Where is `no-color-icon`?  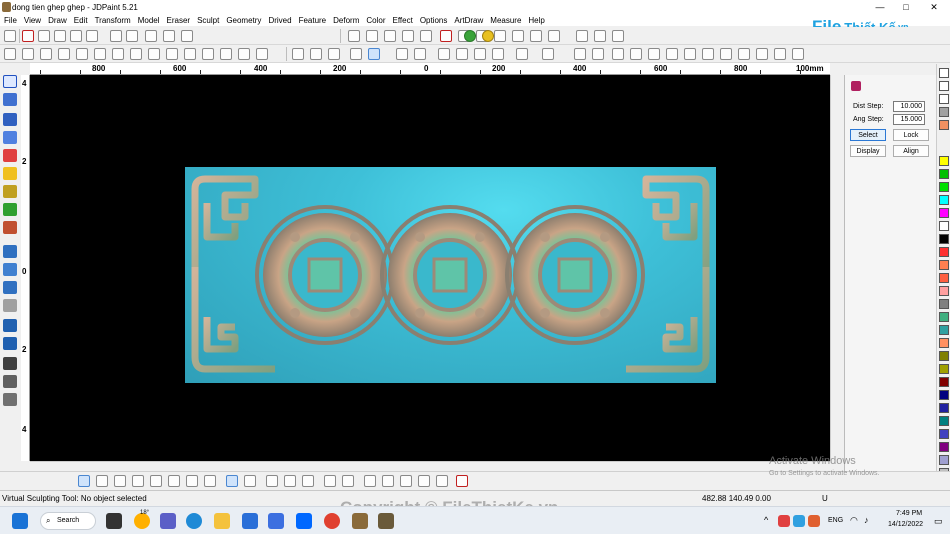
no-color-icon is located at coordinates (944, 86).